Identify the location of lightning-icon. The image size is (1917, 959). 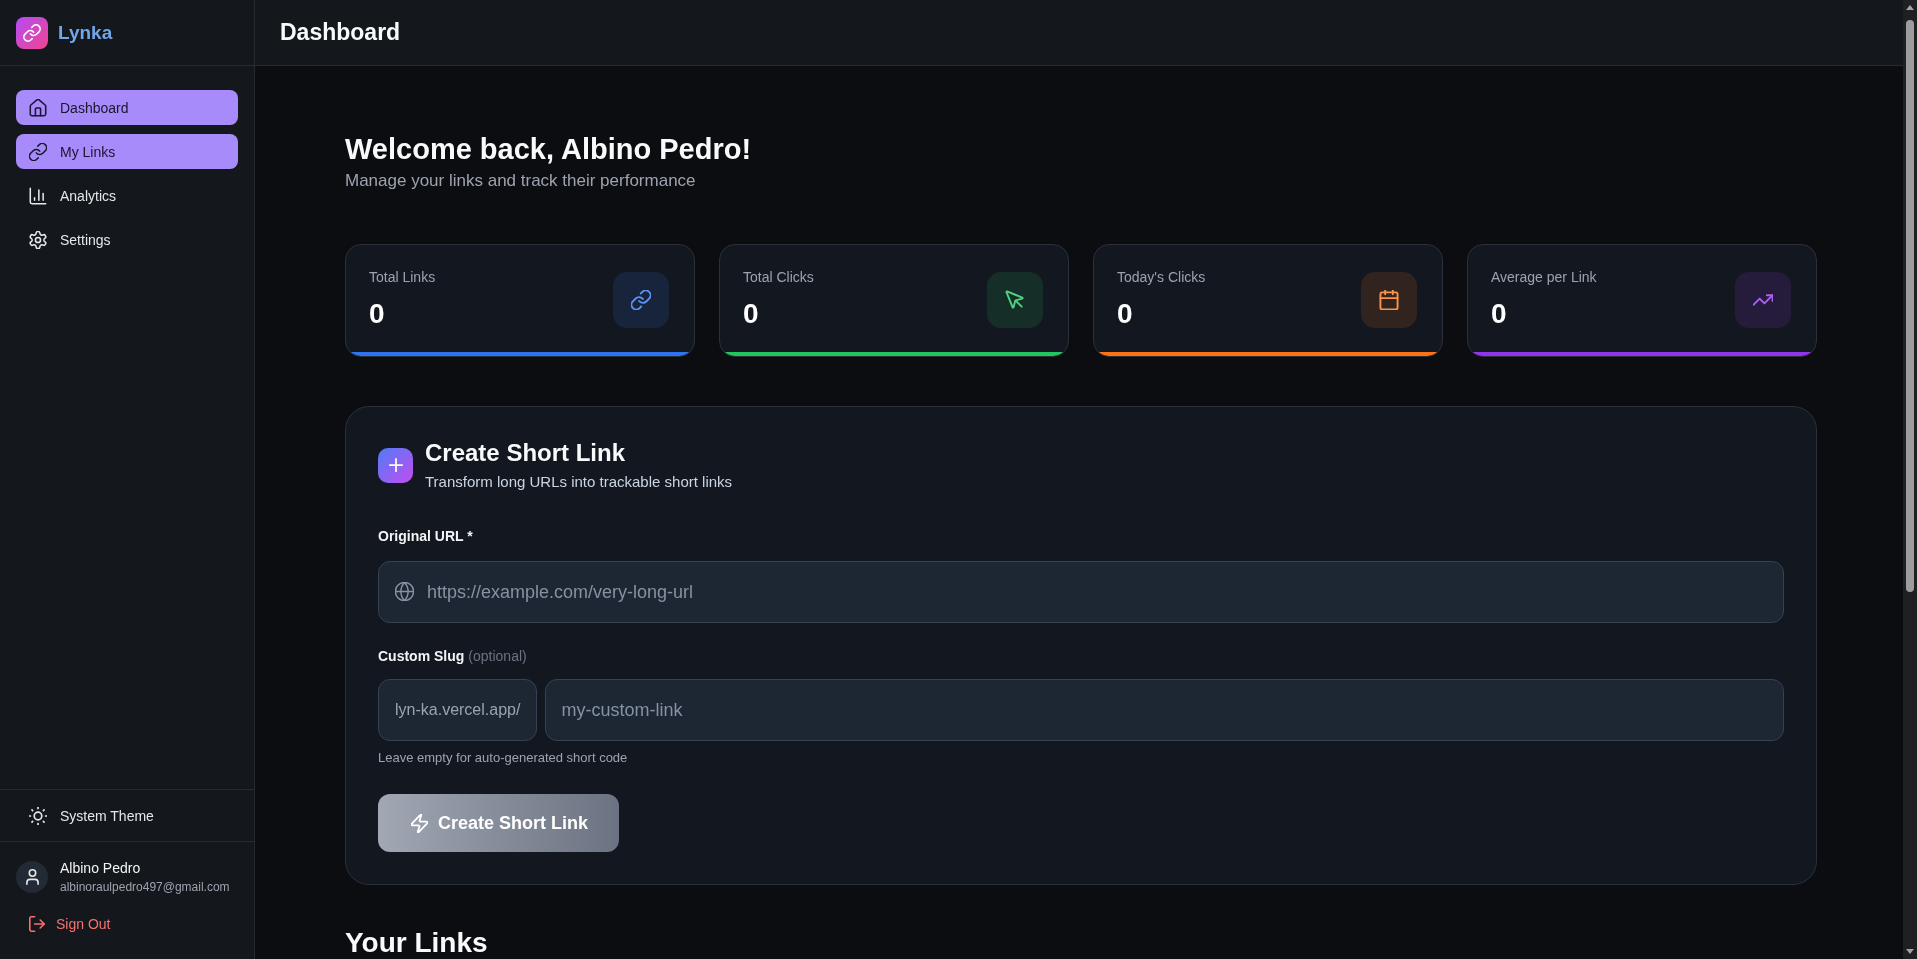
(419, 823).